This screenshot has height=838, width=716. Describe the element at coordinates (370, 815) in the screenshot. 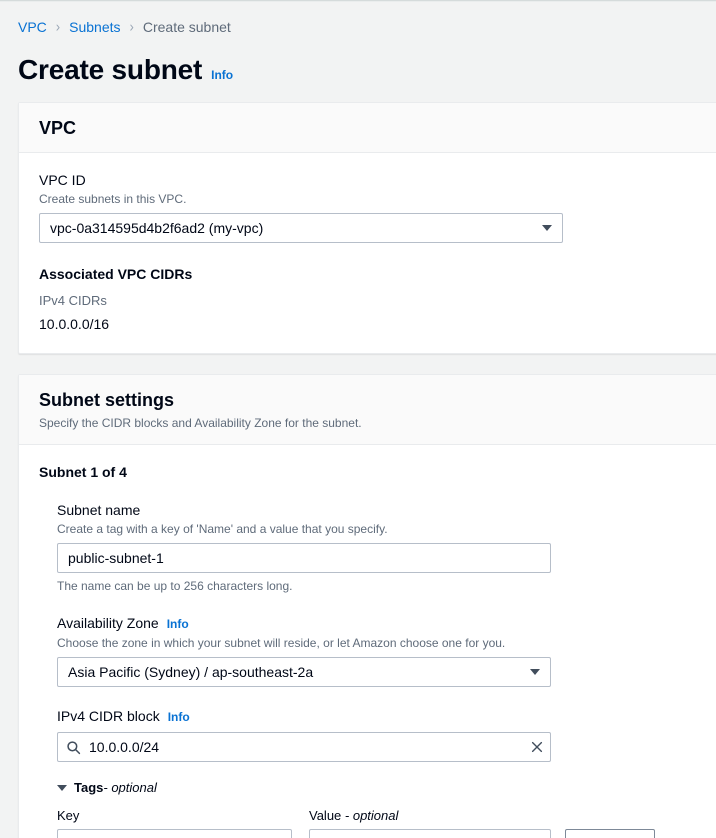

I see `tag-value-header-optional: - optional` at that location.